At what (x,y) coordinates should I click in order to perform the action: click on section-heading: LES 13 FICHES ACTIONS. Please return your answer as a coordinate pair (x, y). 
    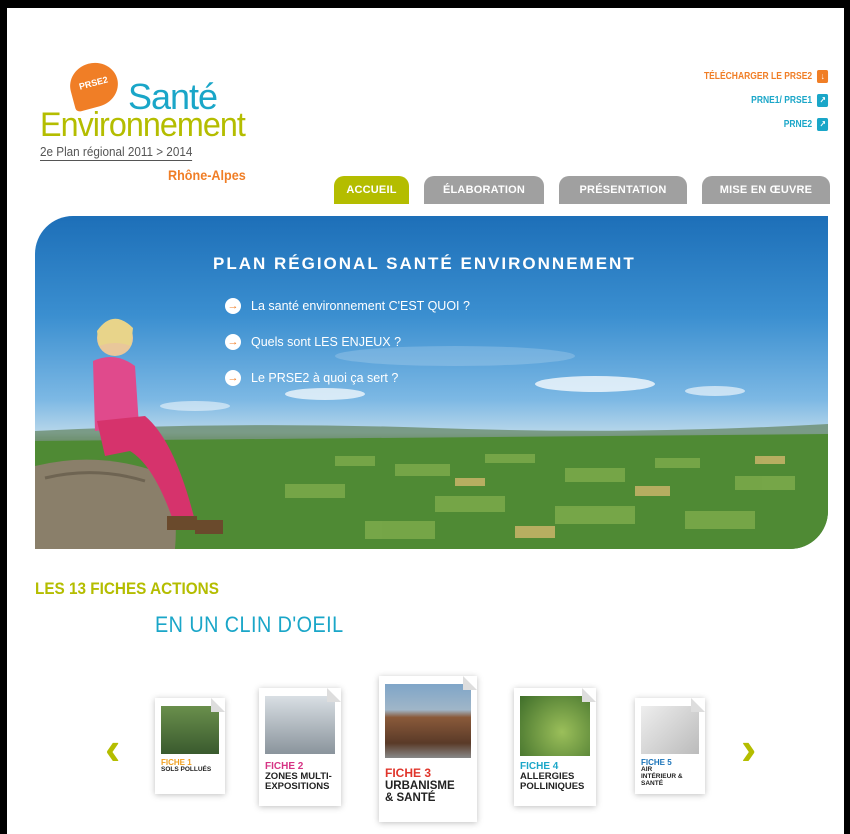
    Looking at the image, I should click on (127, 588).